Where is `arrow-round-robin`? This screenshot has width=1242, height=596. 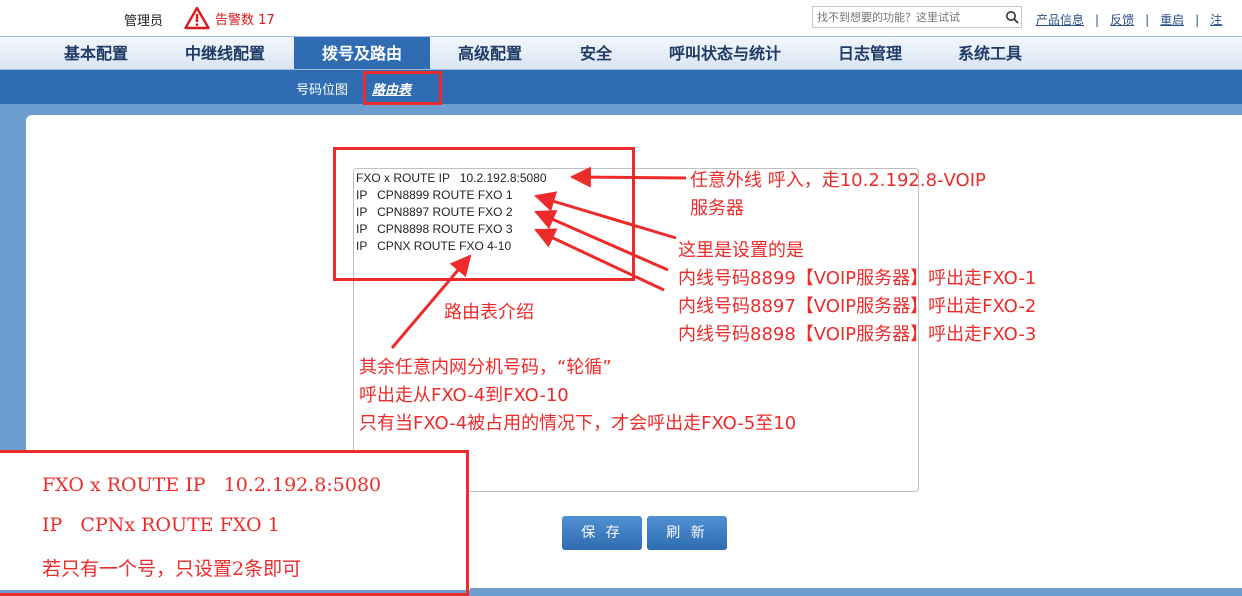
arrow-round-robin is located at coordinates (431, 301).